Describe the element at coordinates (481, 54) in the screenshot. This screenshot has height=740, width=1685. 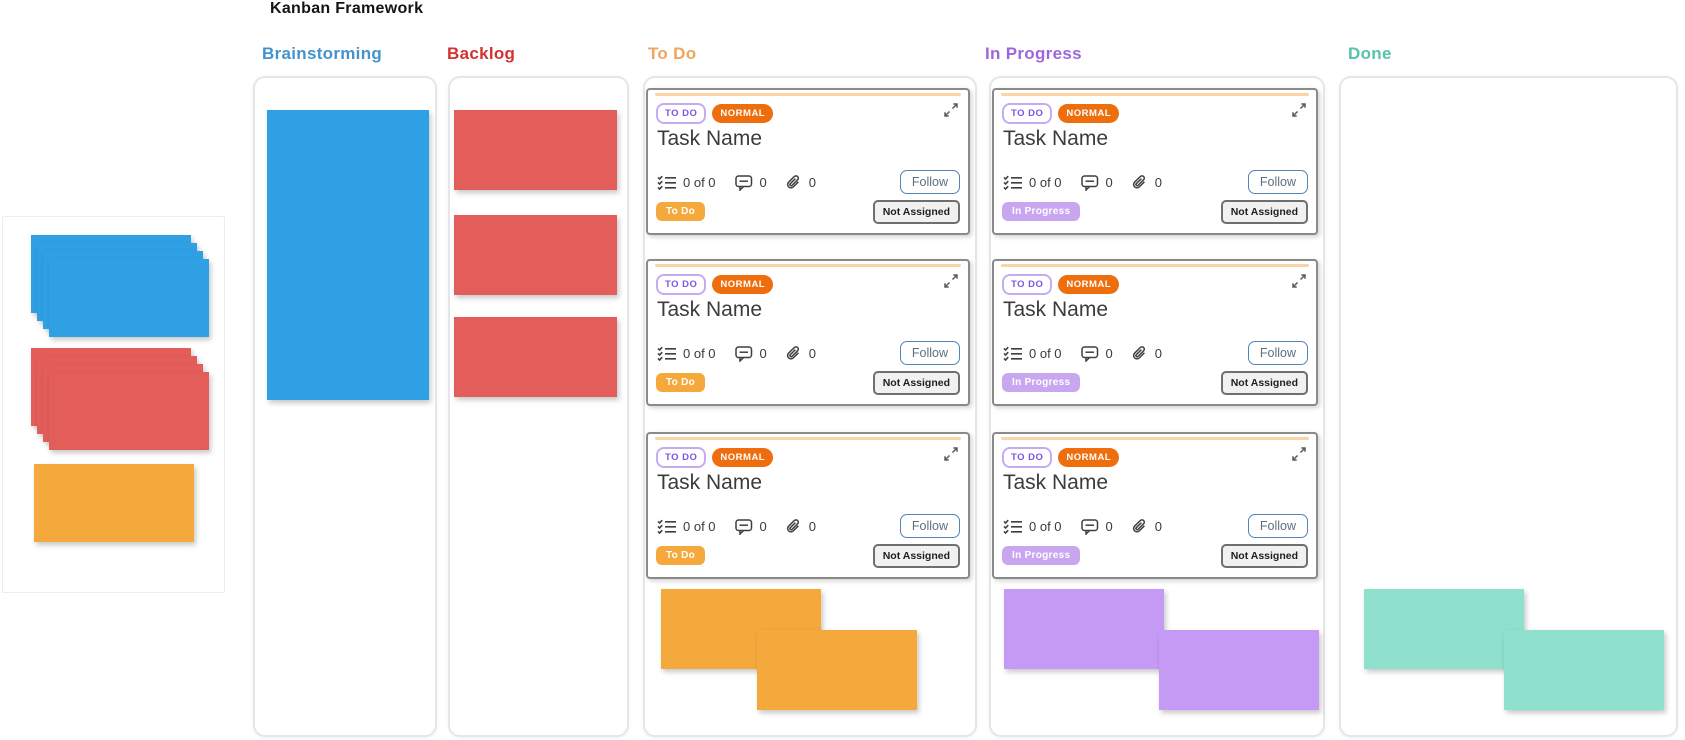
I see `column-header-backlog: Backlog` at that location.